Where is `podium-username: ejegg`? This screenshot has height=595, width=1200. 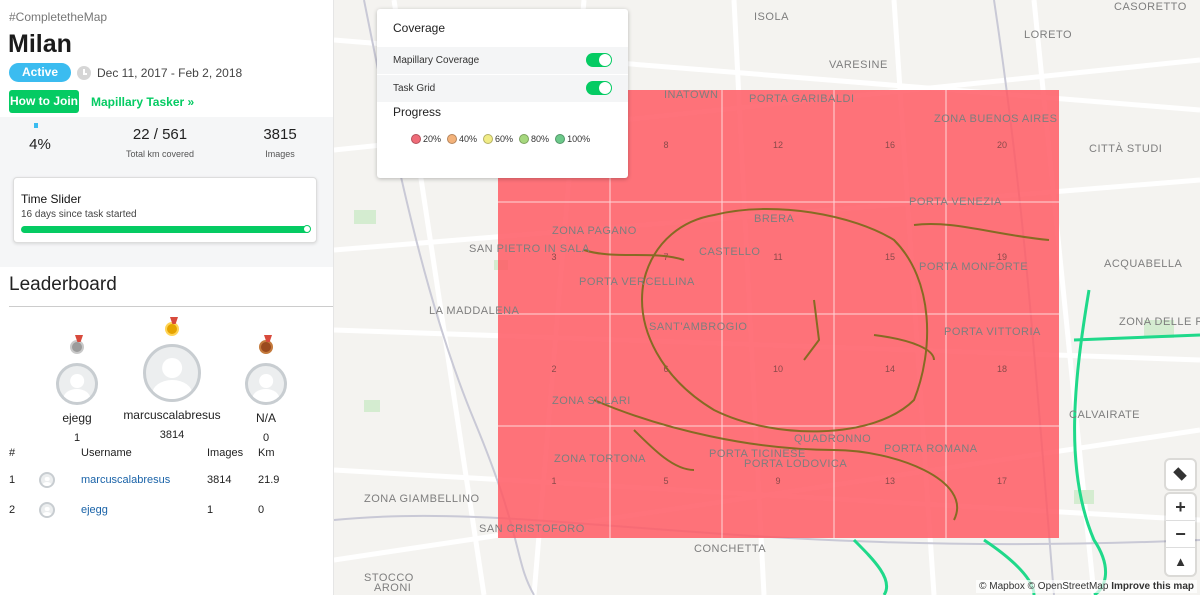 podium-username: ejegg is located at coordinates (77, 418).